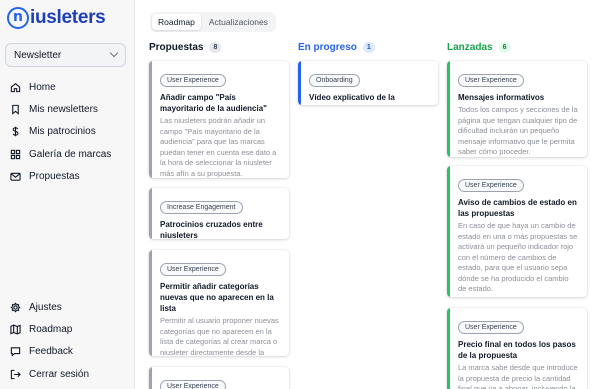  What do you see at coordinates (59, 374) in the screenshot?
I see `sidebar-item-label: Cerrar sesión` at bounding box center [59, 374].